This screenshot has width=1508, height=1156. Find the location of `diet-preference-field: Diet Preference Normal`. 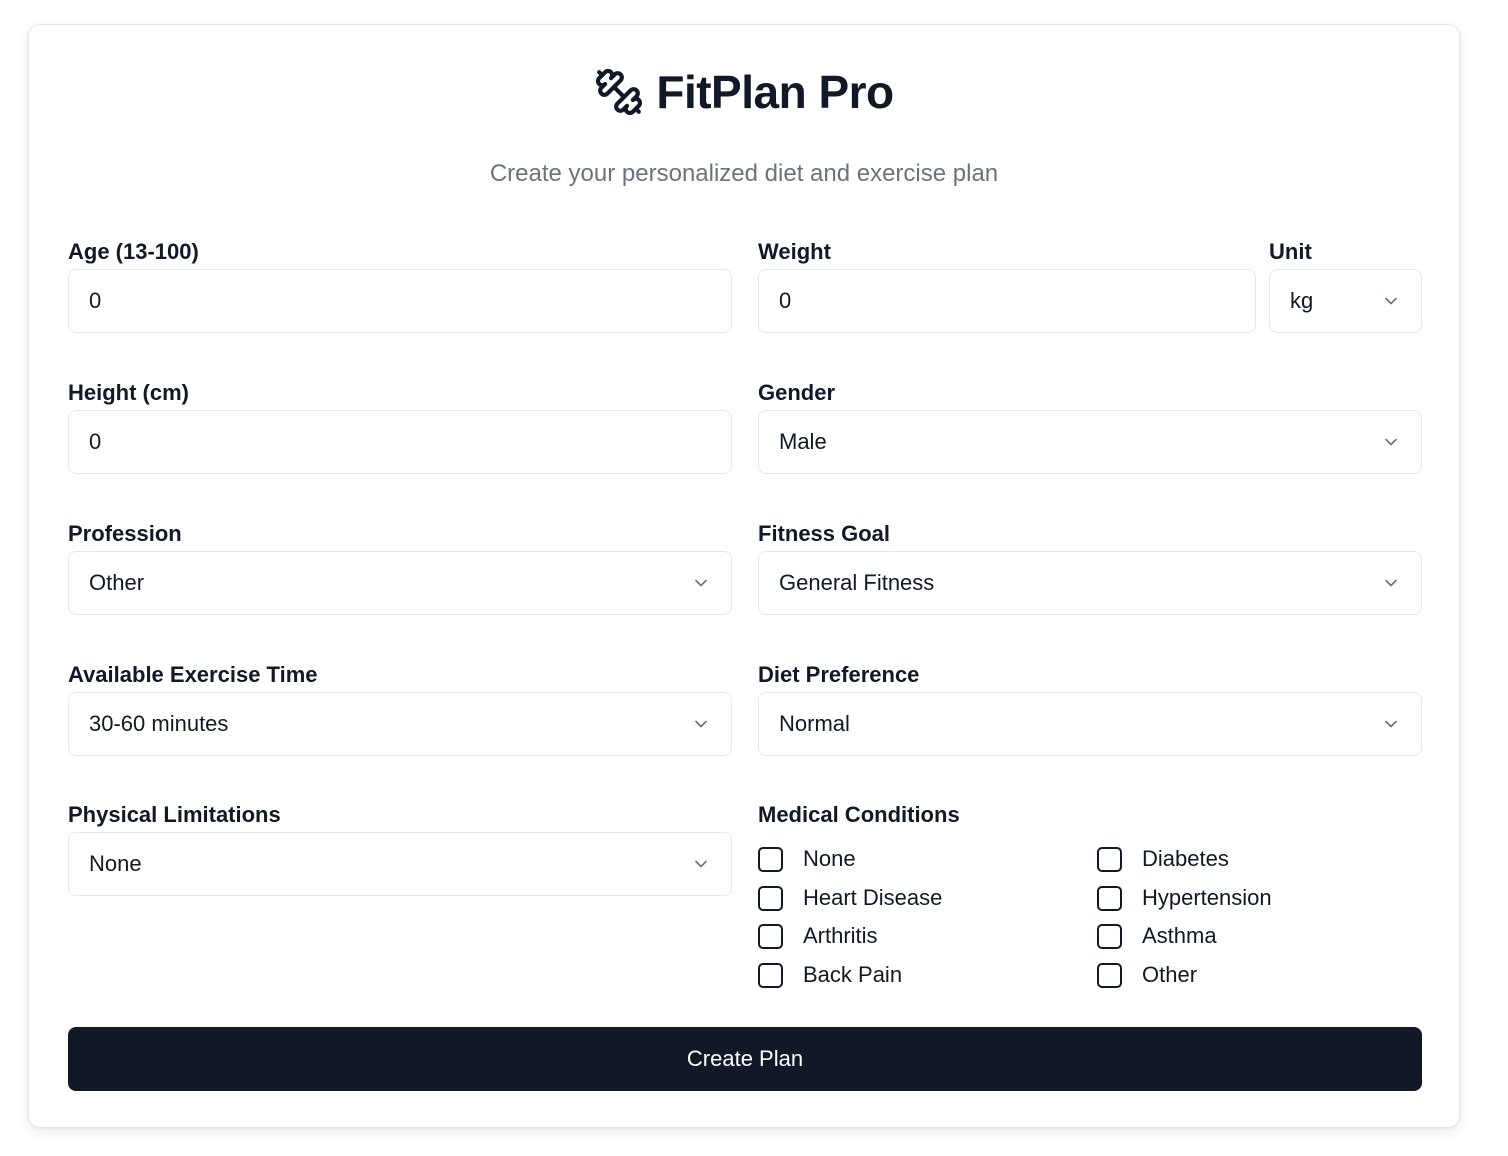

diet-preference-field: Diet Preference Normal is located at coordinates (1090, 709).